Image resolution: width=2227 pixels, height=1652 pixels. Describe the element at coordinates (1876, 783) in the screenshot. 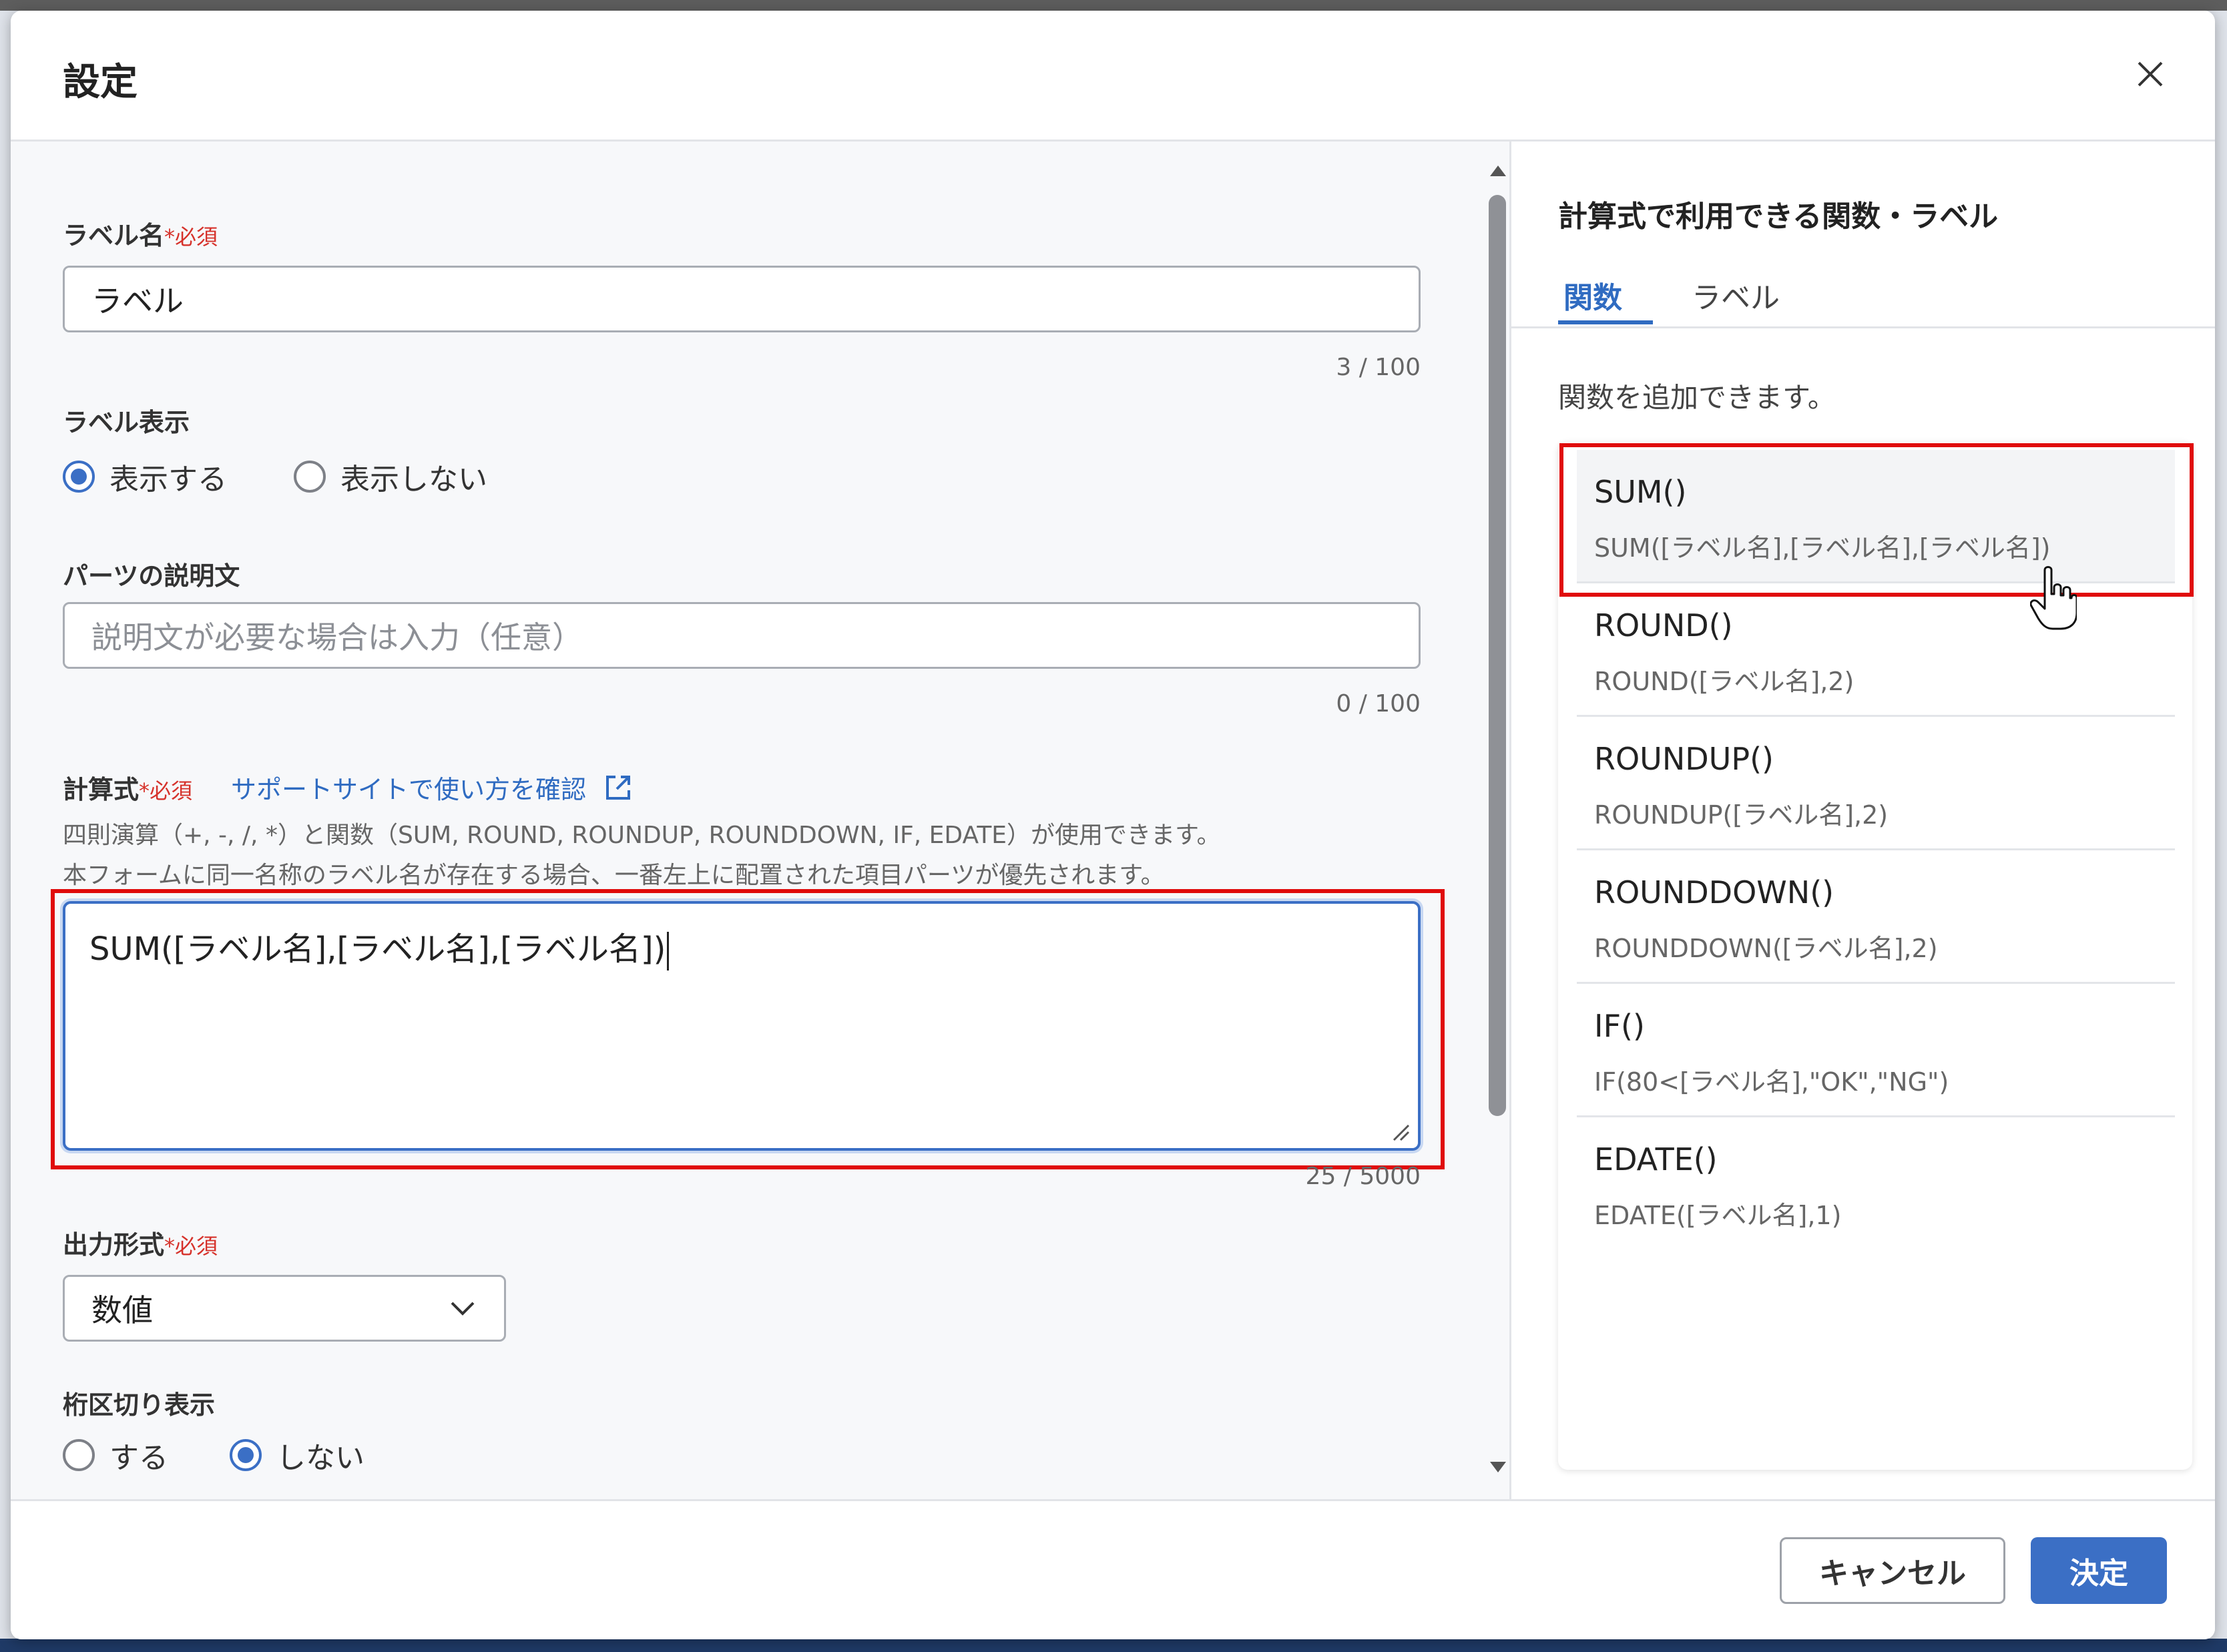

I see `function-item-roundup: ROUNDUP() ROUNDUP([ラベル名],2)` at that location.